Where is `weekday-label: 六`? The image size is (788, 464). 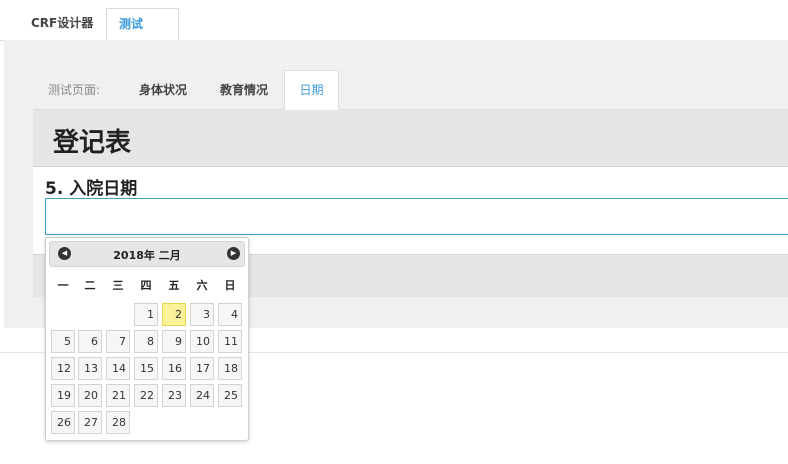
weekday-label: 六 is located at coordinates (202, 285).